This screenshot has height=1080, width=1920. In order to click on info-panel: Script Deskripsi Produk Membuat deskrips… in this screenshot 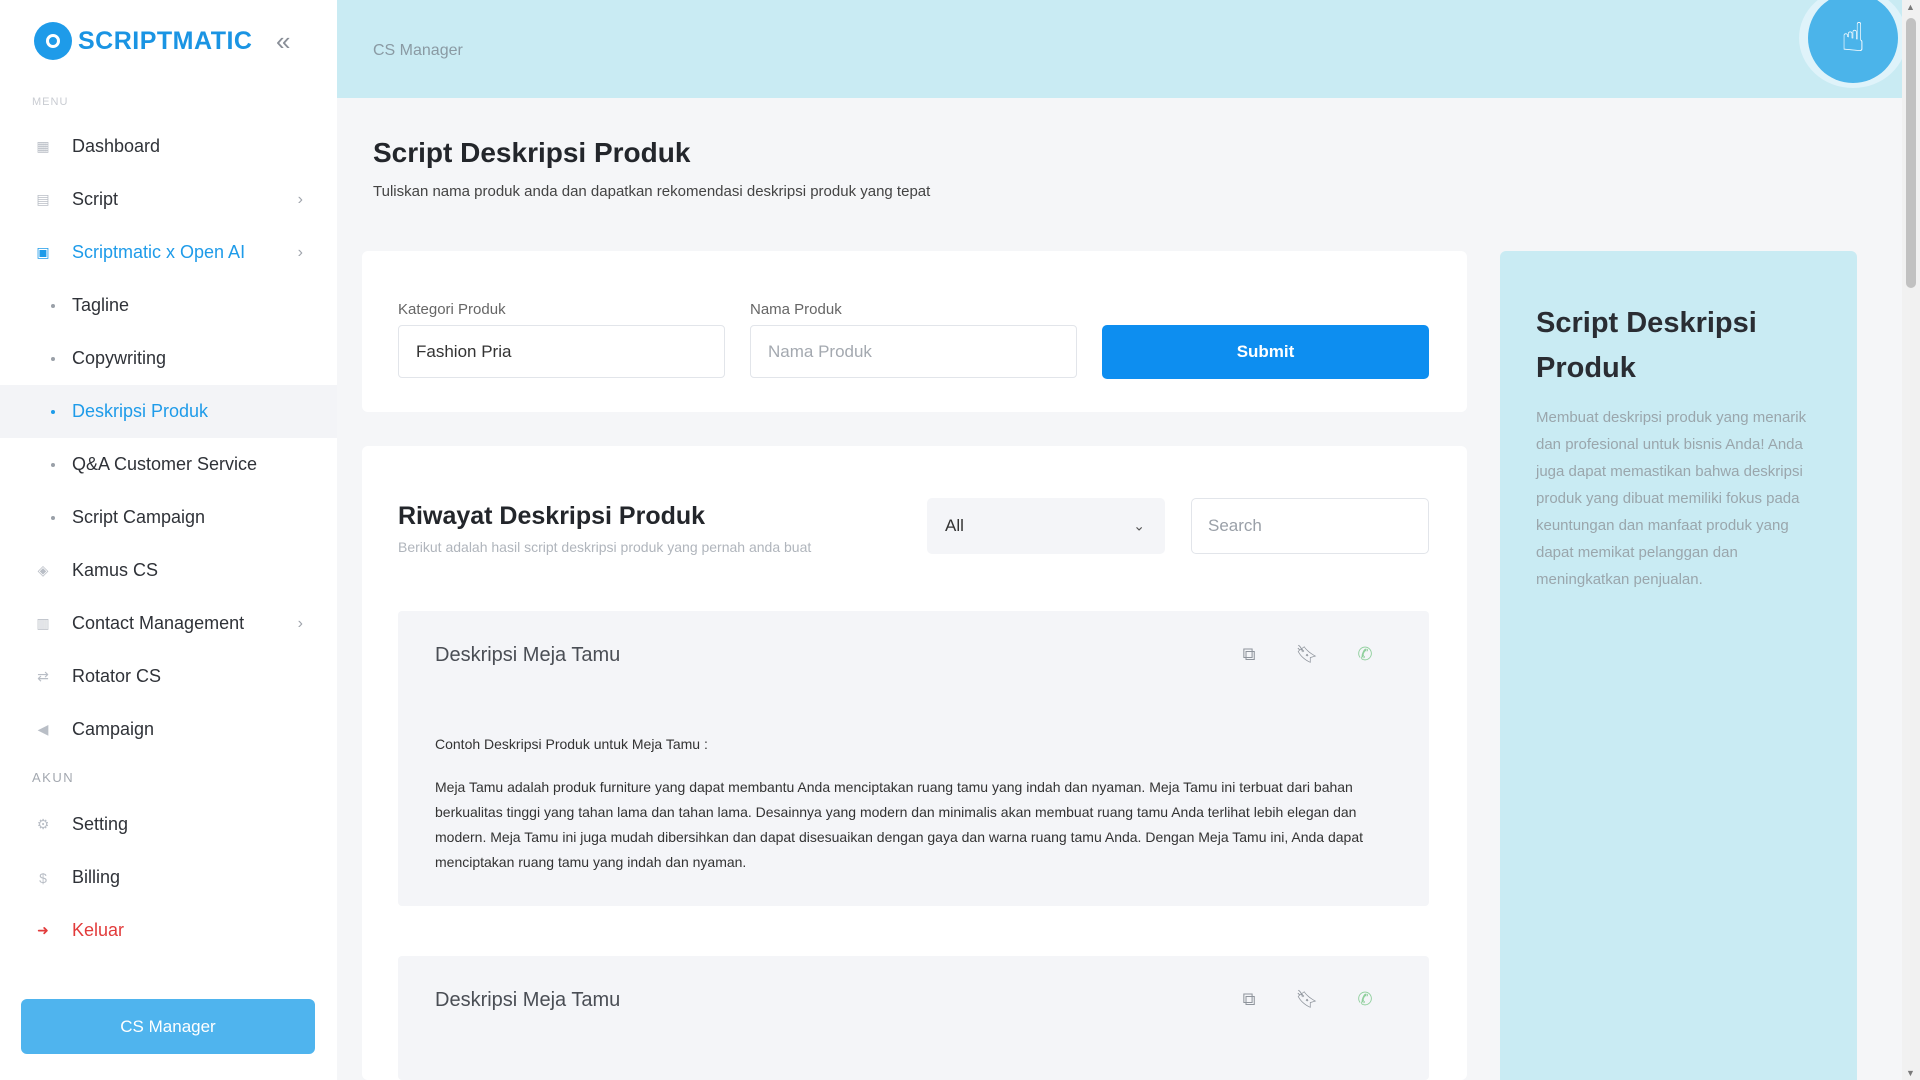, I will do `click(1678, 665)`.